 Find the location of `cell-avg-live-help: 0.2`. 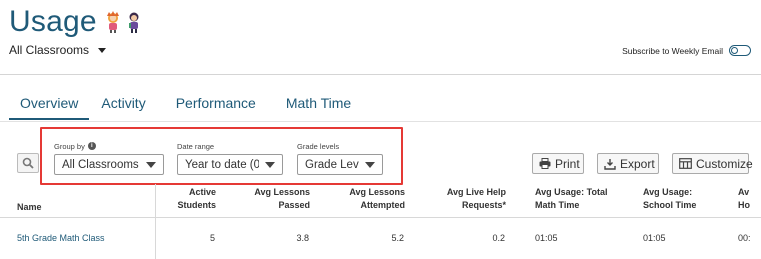

cell-avg-live-help: 0.2 is located at coordinates (498, 238).